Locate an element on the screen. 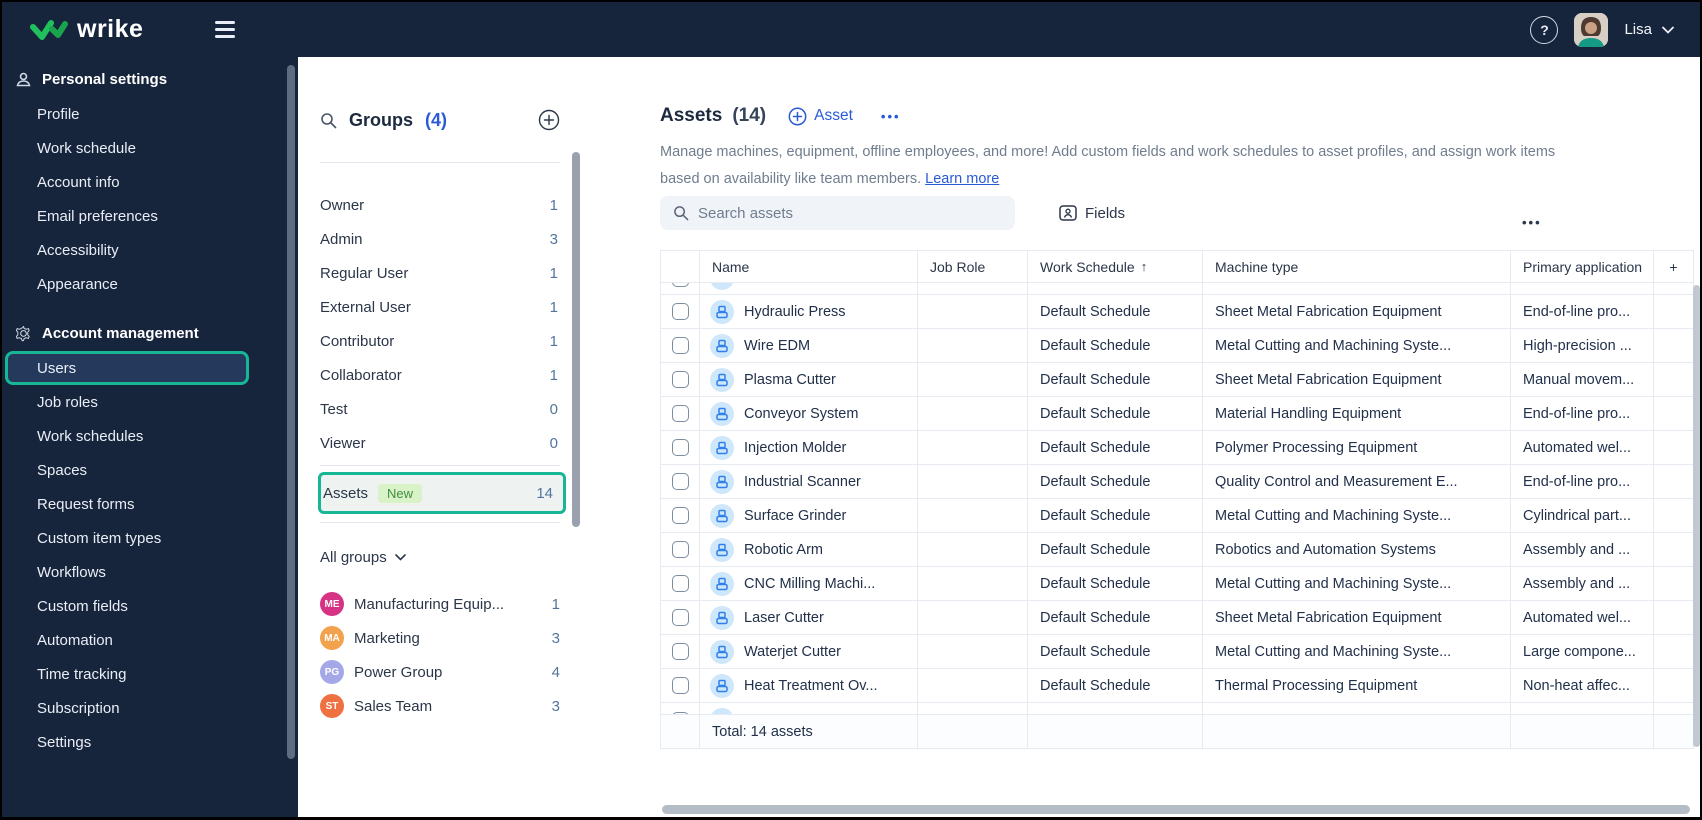 This screenshot has width=1702, height=820. add-group-icon is located at coordinates (549, 120).